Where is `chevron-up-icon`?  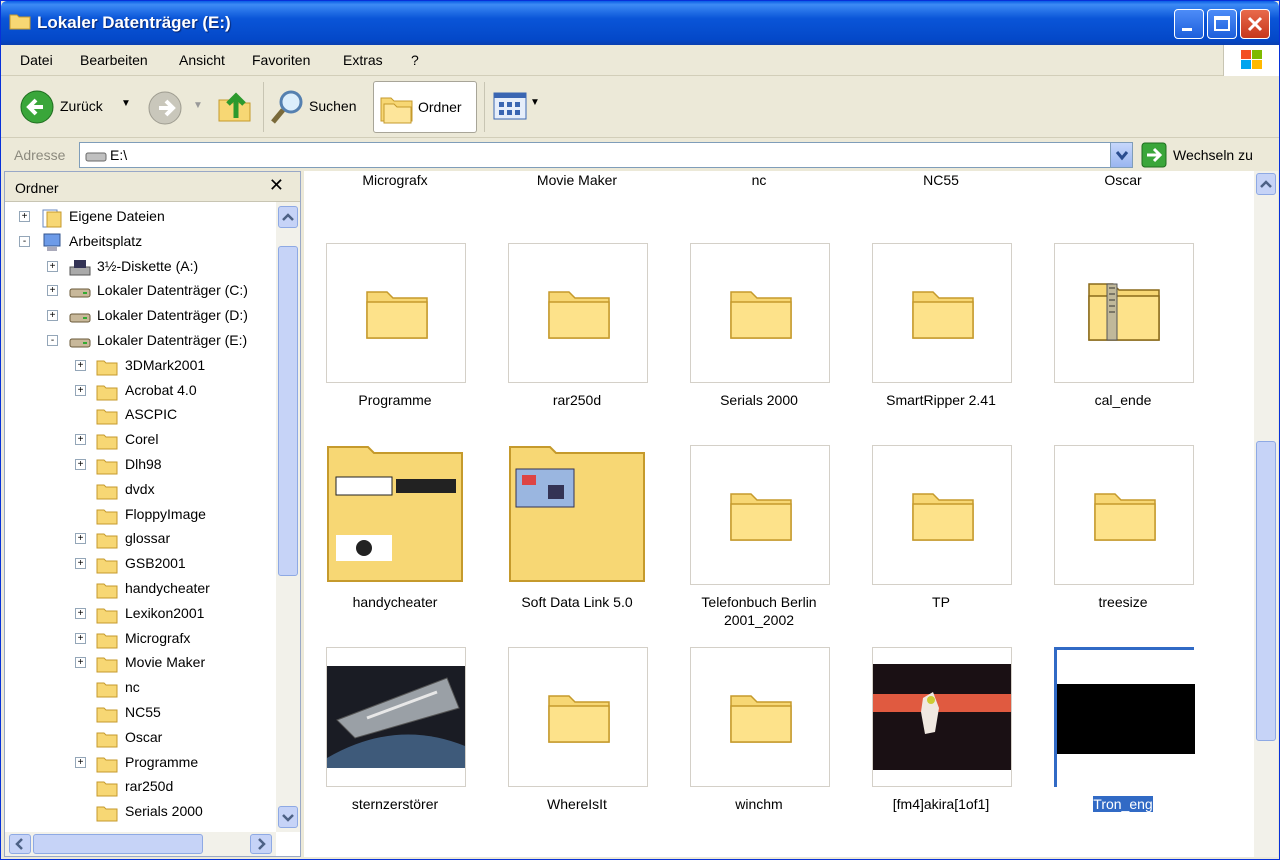 chevron-up-icon is located at coordinates (1266, 184).